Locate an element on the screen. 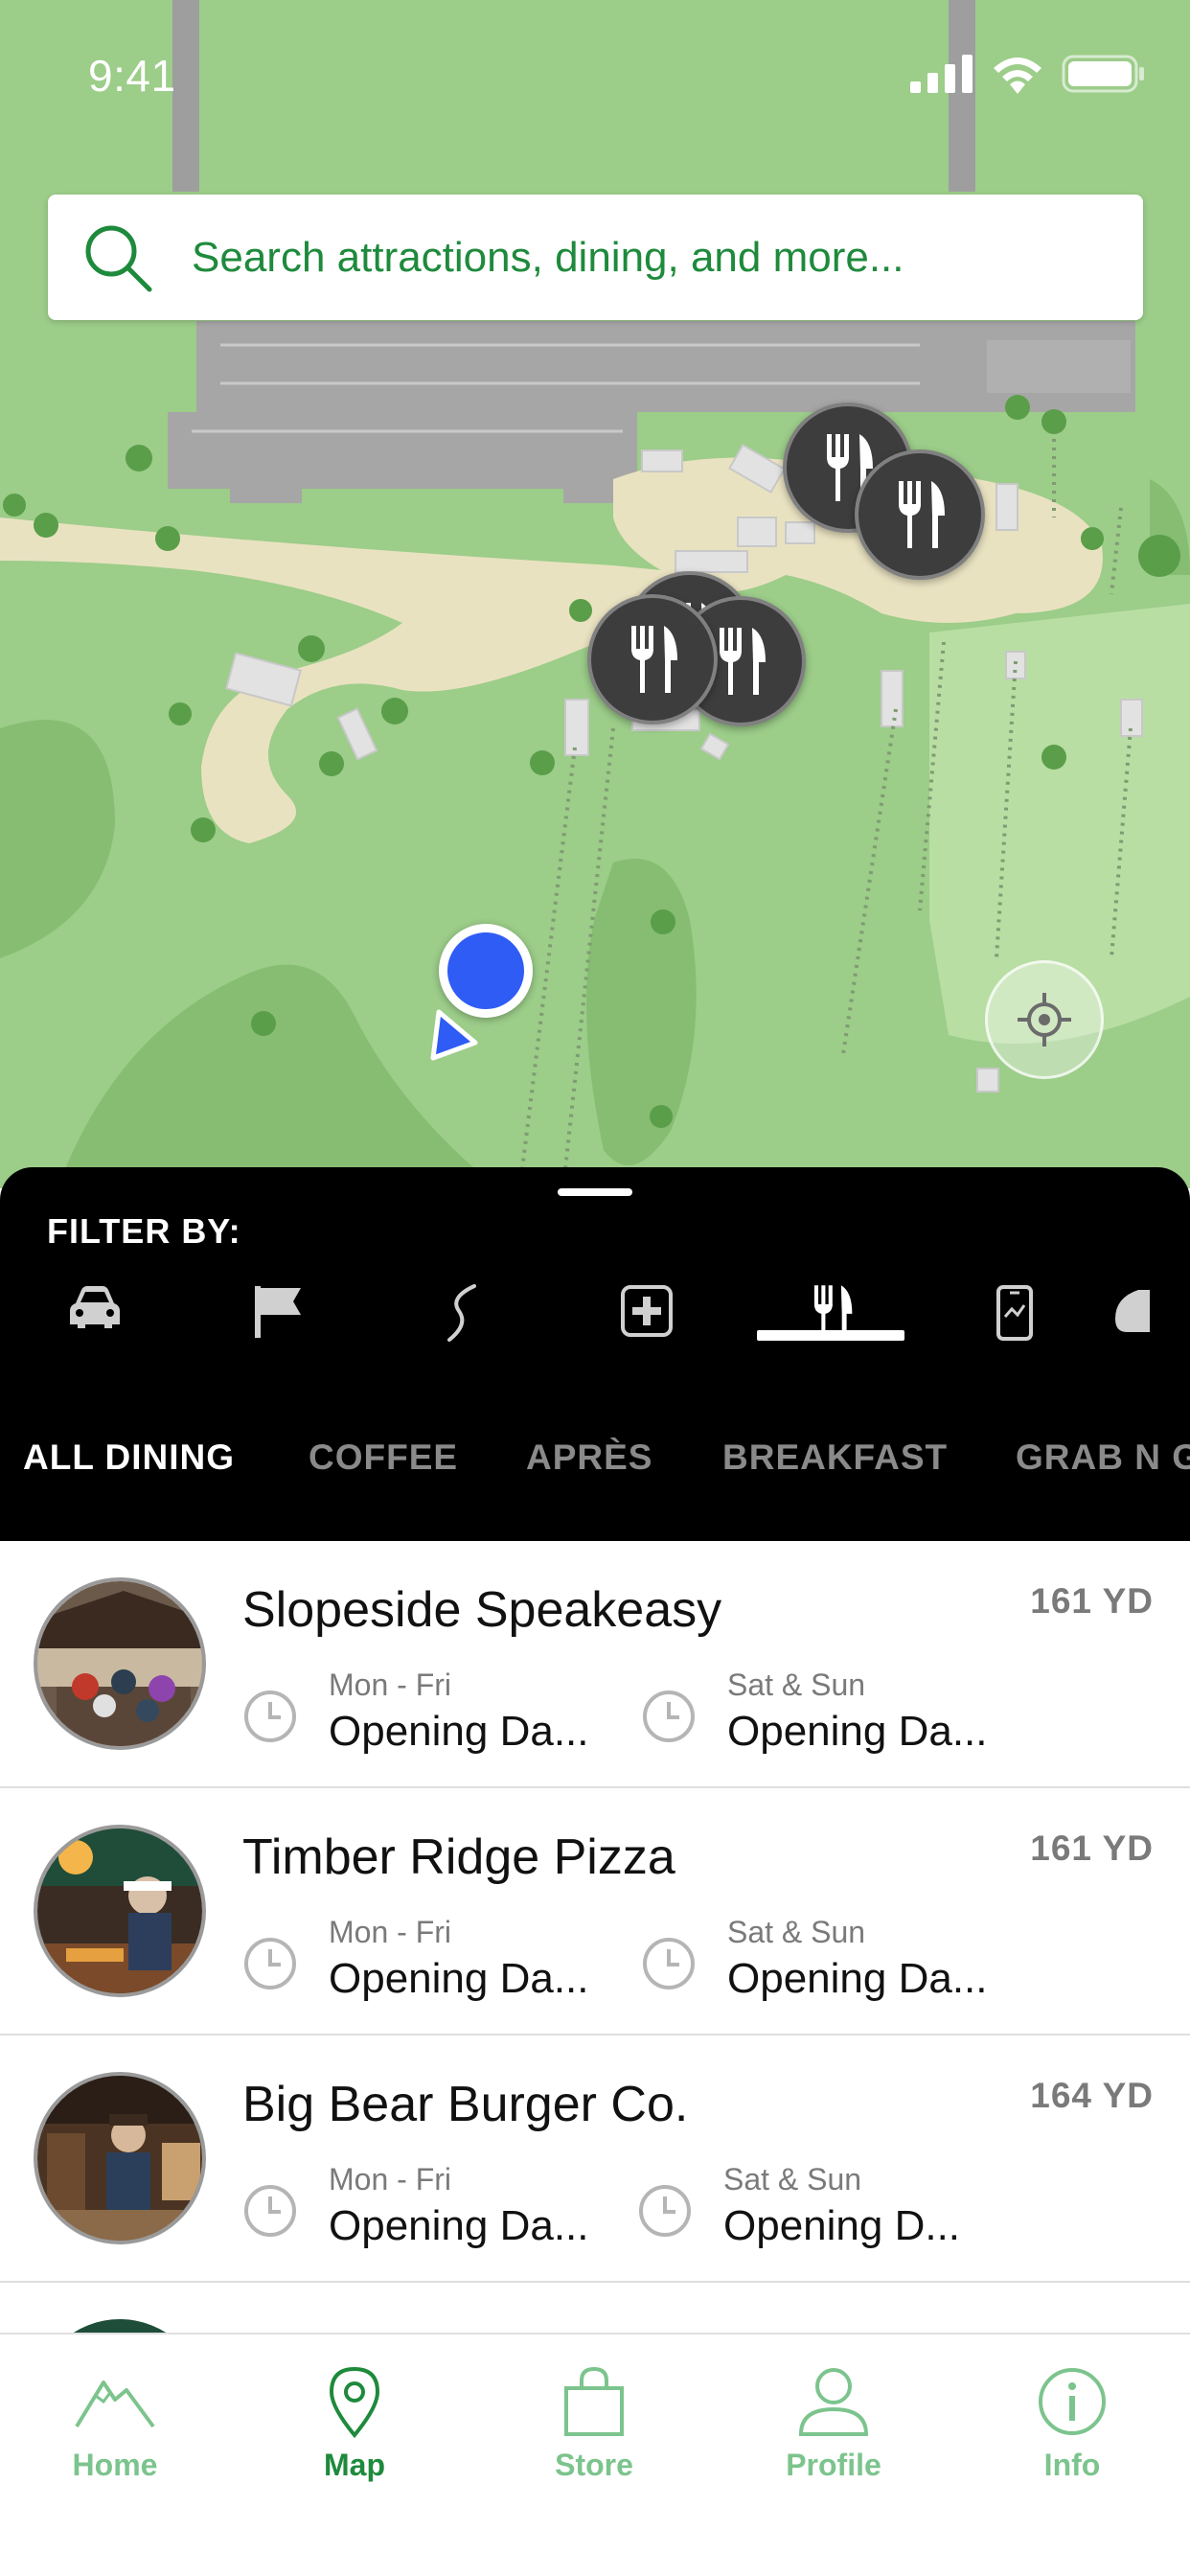 Image resolution: width=1190 pixels, height=2576 pixels. status-icons is located at coordinates (1028, 74).